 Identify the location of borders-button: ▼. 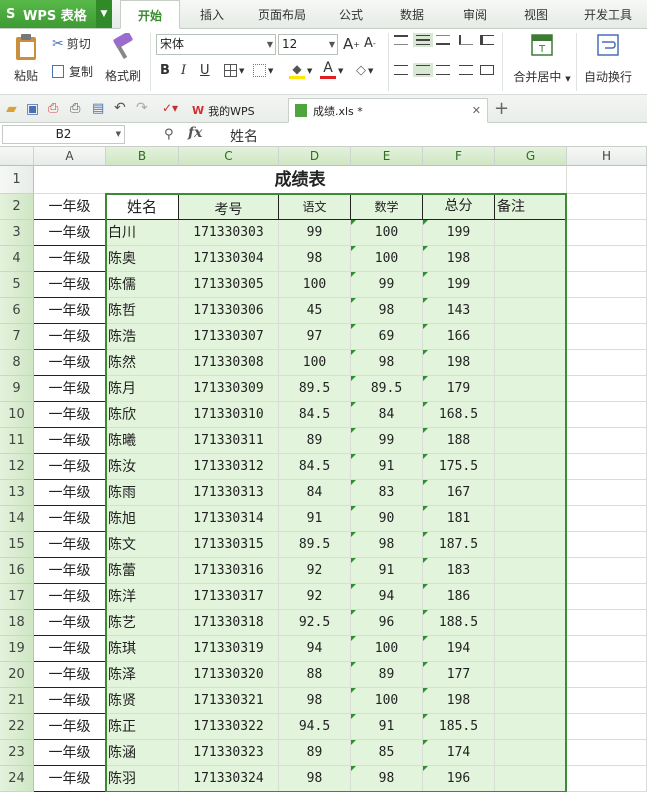
(234, 70).